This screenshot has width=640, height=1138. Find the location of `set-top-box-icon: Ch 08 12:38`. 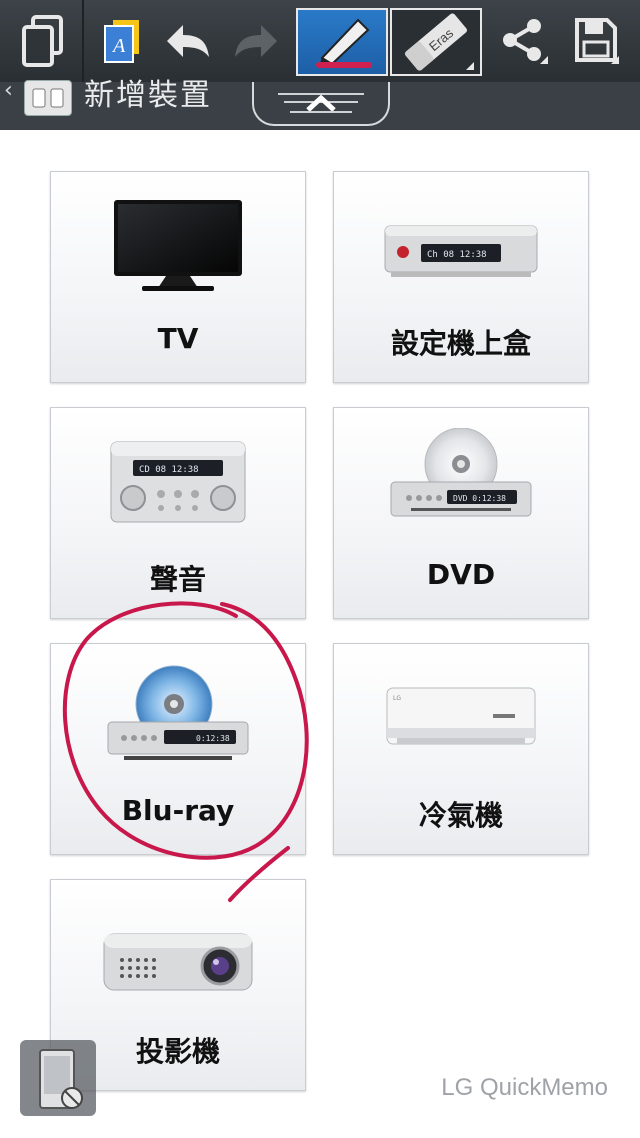

set-top-box-icon: Ch 08 12:38 is located at coordinates (461, 254).